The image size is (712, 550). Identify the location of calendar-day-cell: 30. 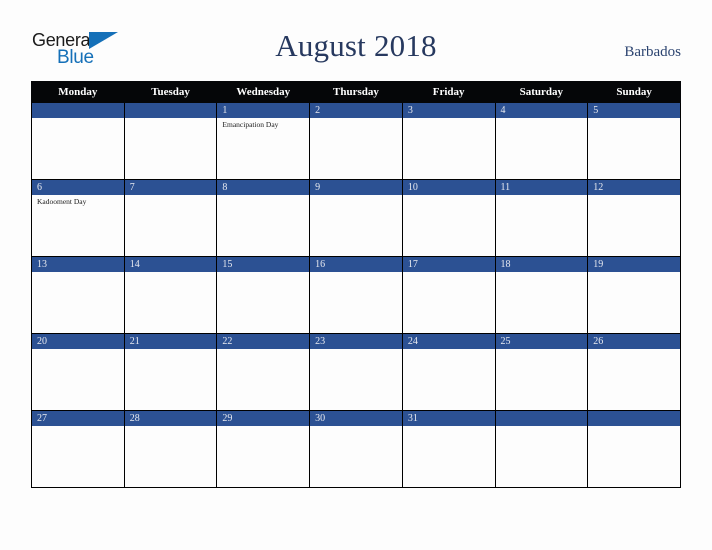
(356, 449).